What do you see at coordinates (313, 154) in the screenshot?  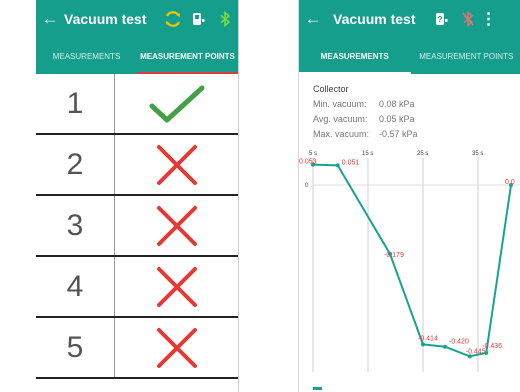 I see `x-tick-label: 5 s` at bounding box center [313, 154].